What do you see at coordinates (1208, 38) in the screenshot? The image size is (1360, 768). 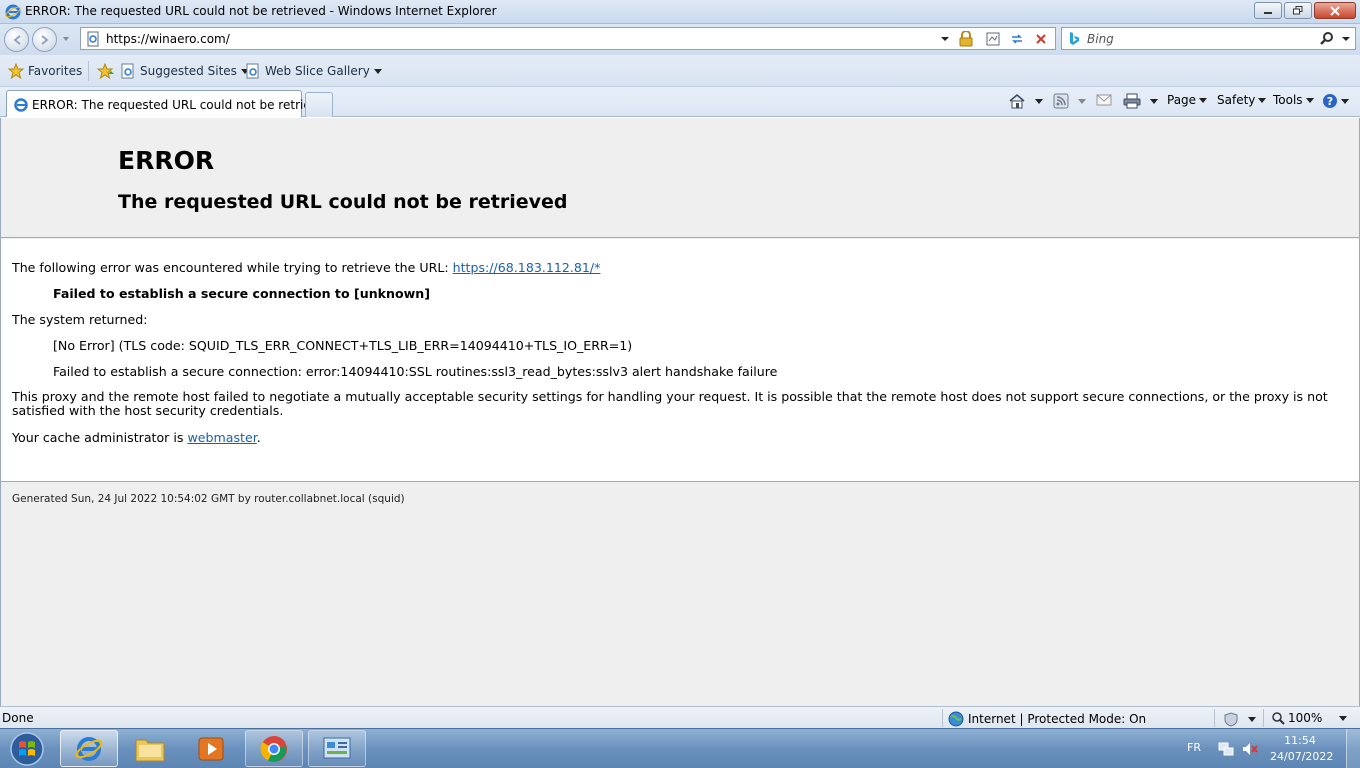 I see `search-box: Bing` at bounding box center [1208, 38].